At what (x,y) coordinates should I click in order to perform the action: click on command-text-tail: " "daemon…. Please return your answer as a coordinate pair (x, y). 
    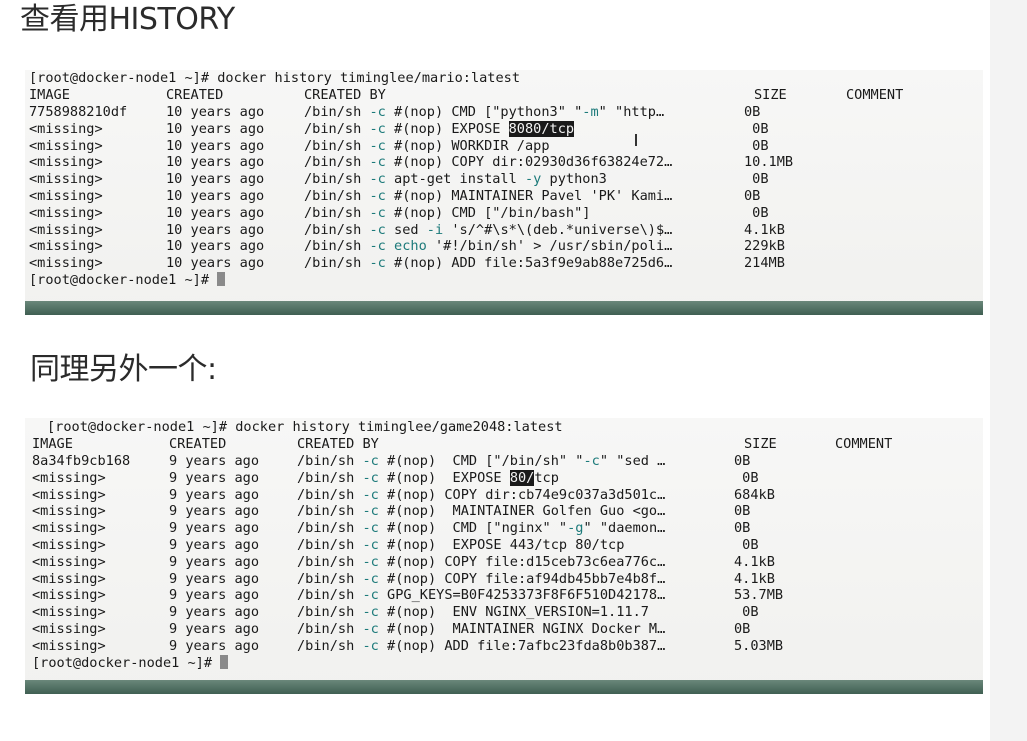
    Looking at the image, I should click on (624, 528).